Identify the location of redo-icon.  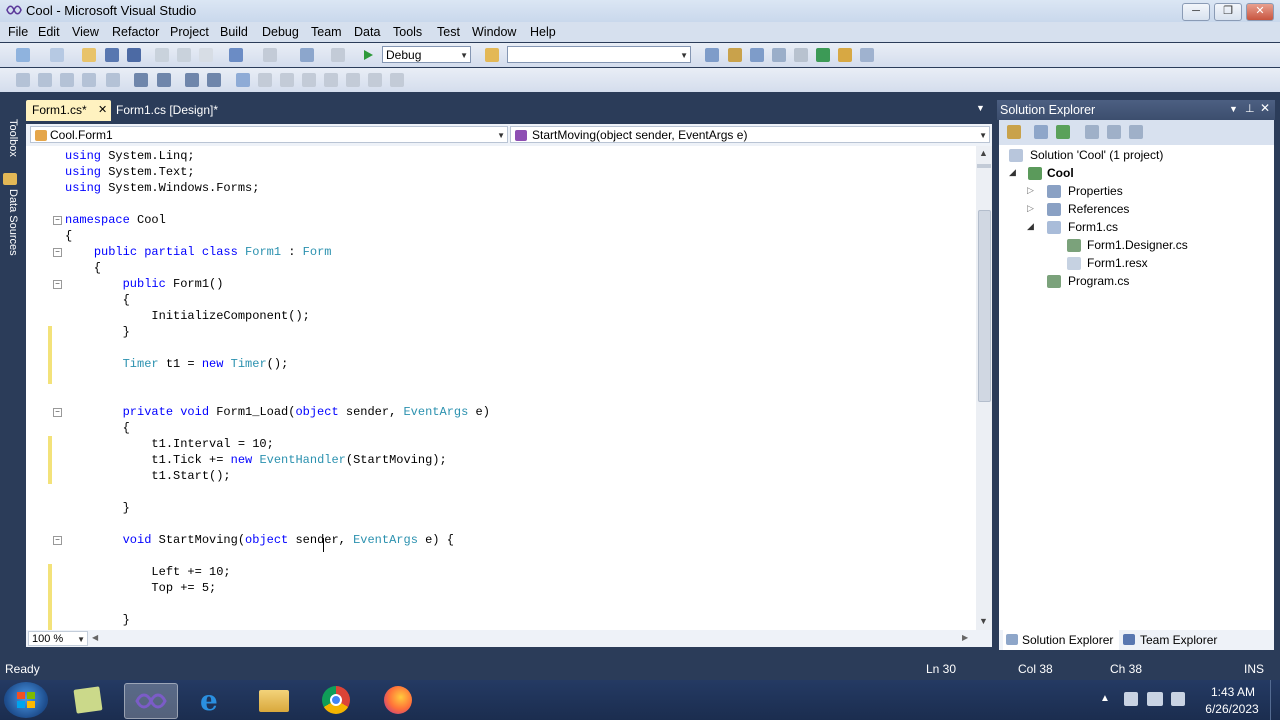
(270, 55).